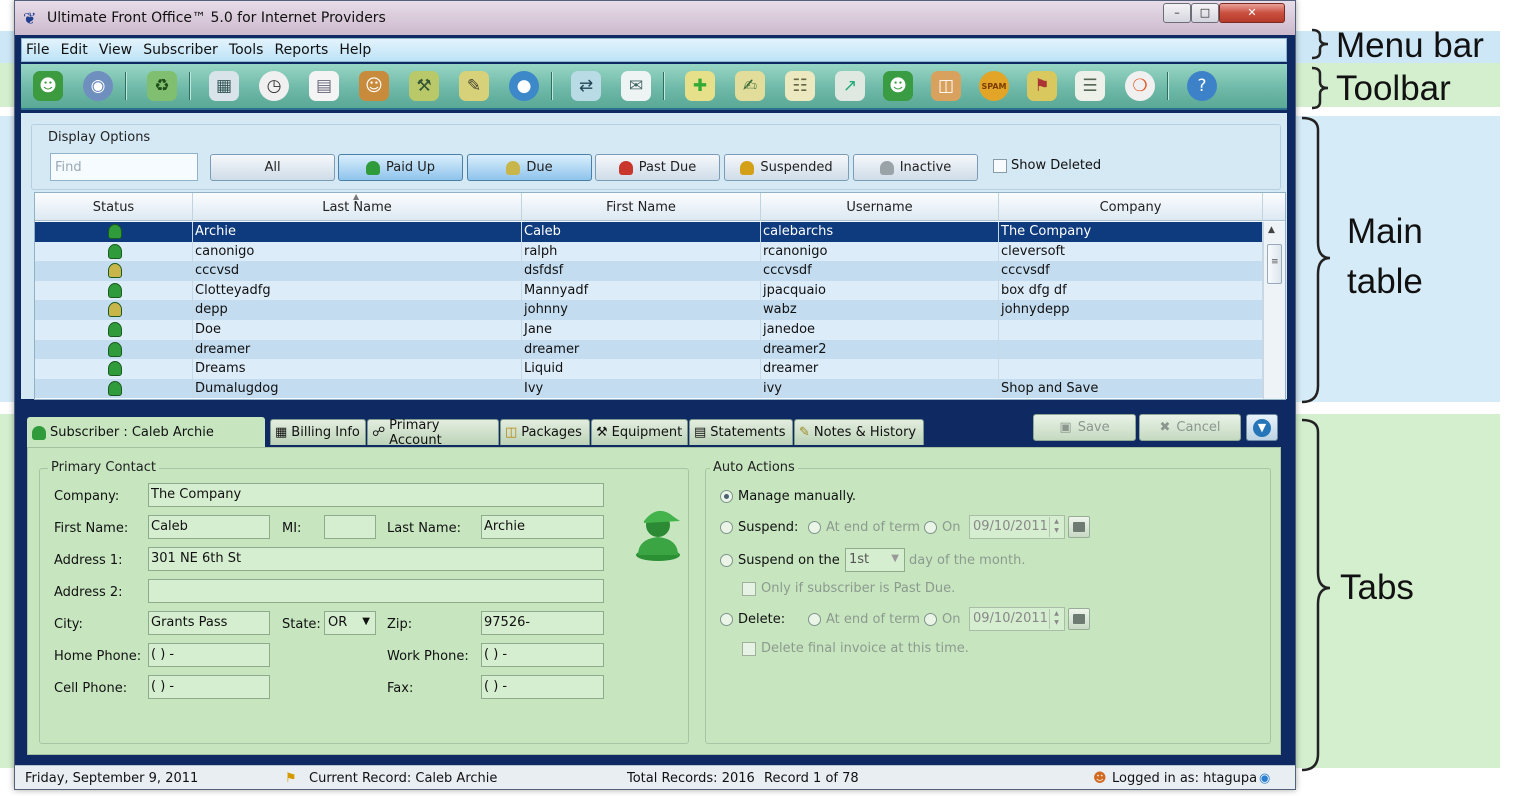 Image resolution: width=1518 pixels, height=796 pixels. I want to click on home-phone-field: ( ) -, so click(209, 655).